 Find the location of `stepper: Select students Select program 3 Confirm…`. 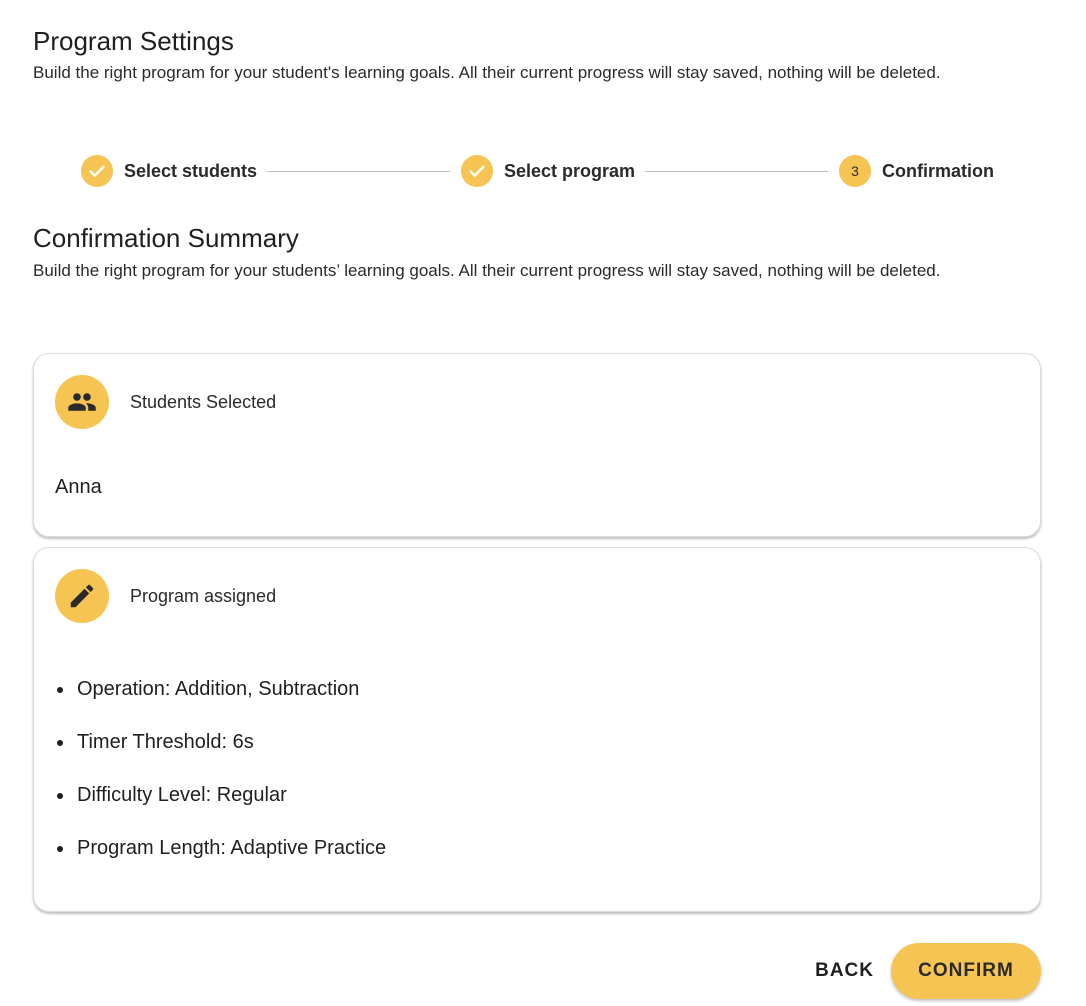

stepper: Select students Select program 3 Confirm… is located at coordinates (537, 171).